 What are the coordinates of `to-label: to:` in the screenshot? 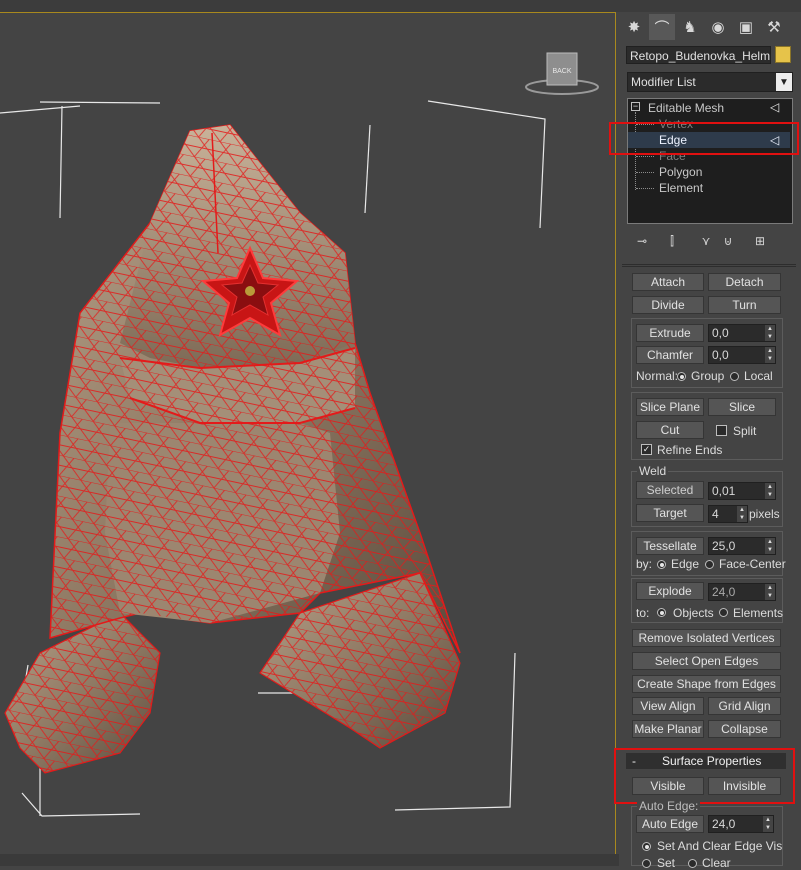 It's located at (643, 613).